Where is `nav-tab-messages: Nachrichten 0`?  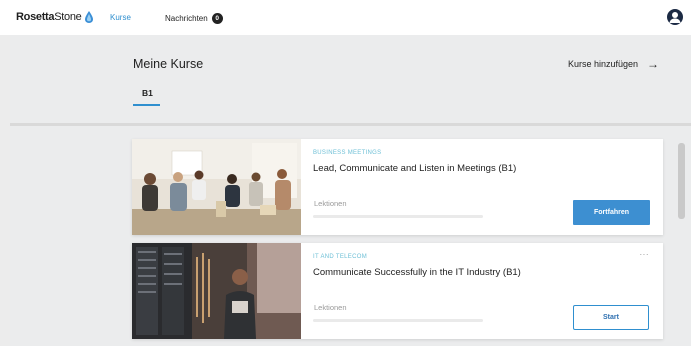 nav-tab-messages: Nachrichten 0 is located at coordinates (194, 18).